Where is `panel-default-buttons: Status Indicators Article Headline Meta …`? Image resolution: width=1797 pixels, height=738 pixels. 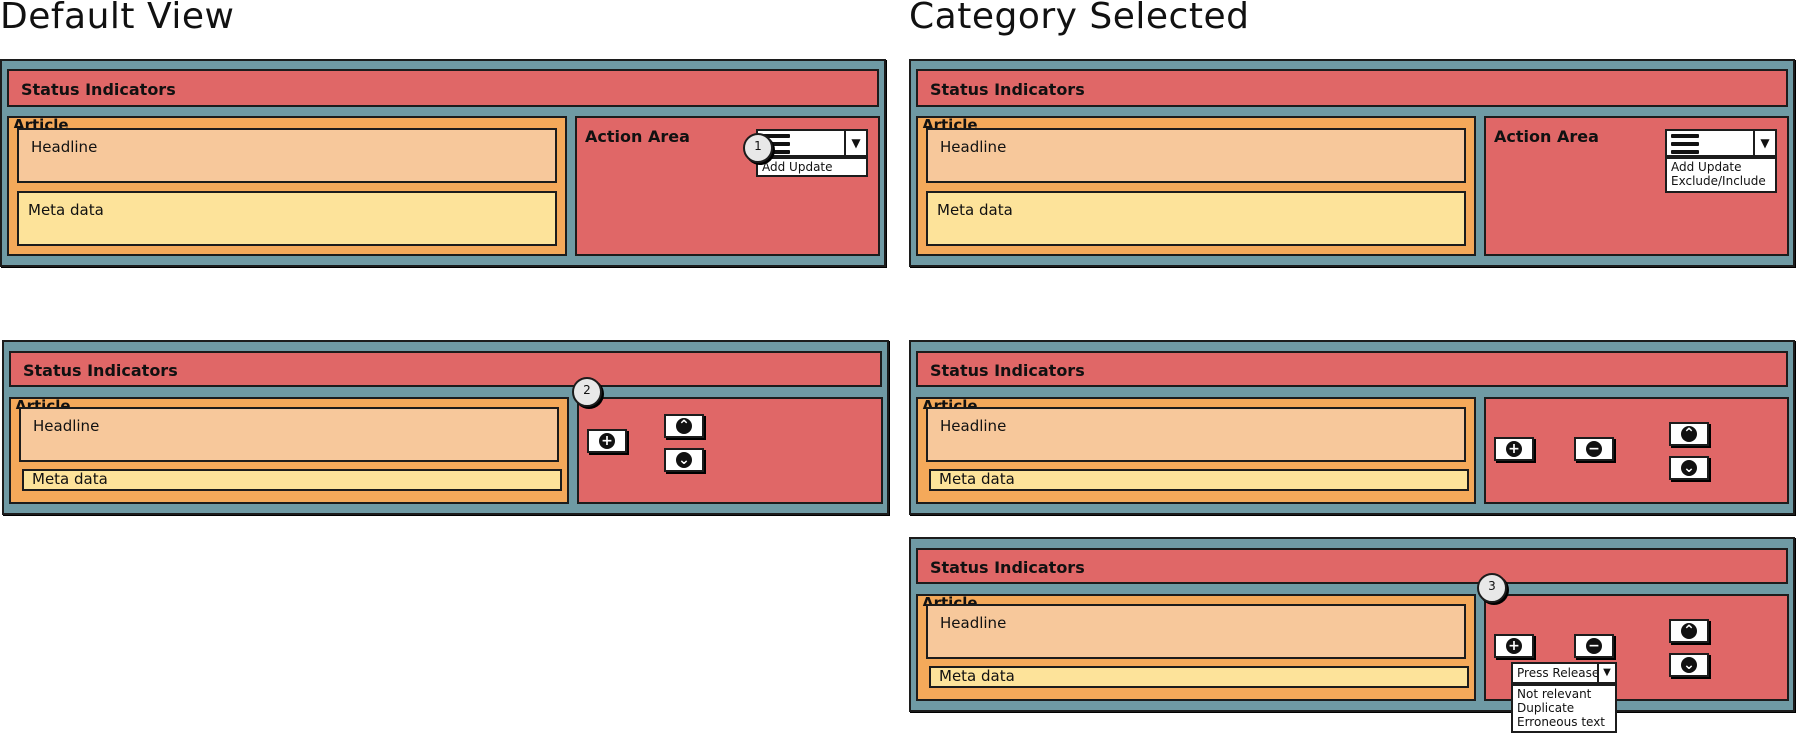 panel-default-buttons: Status Indicators Article Headline Meta … is located at coordinates (445, 427).